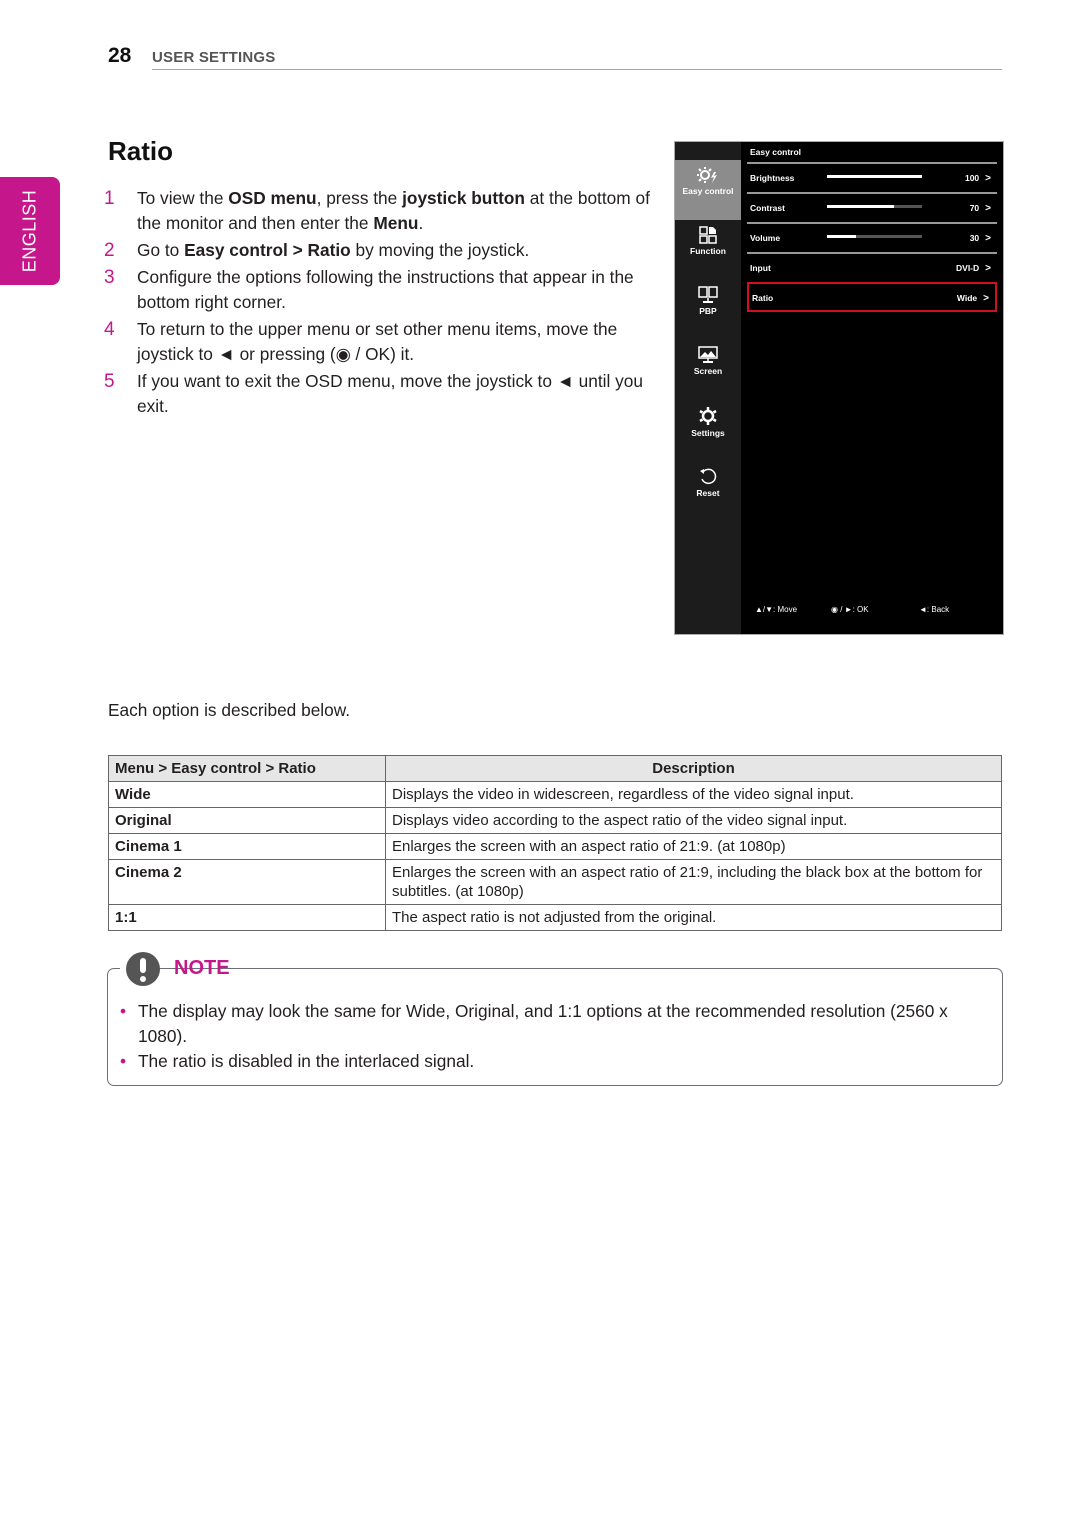 This screenshot has height=1524, width=1080. What do you see at coordinates (555, 57) in the screenshot?
I see `page-header: 28 USER SETTINGS` at bounding box center [555, 57].